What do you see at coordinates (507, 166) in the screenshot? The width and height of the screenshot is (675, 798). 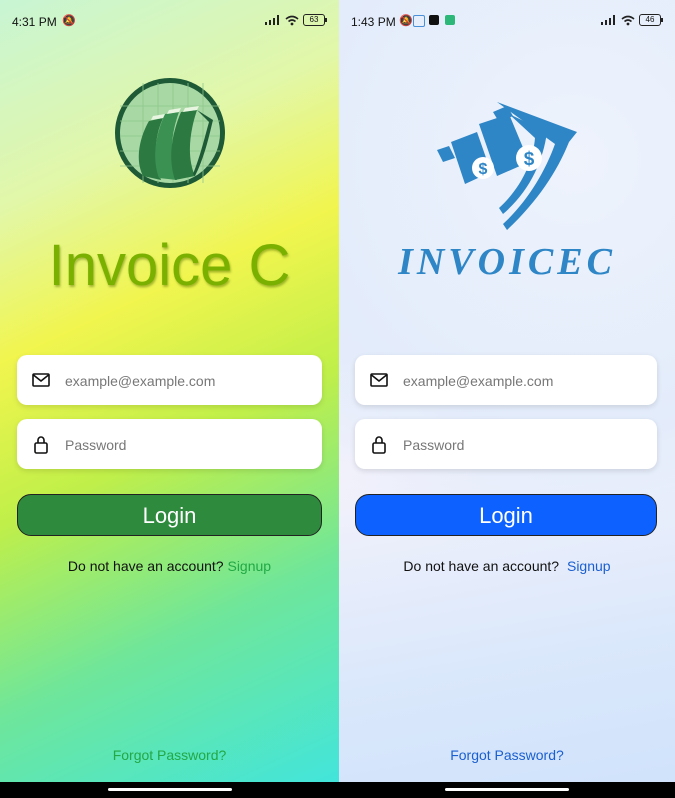 I see `money-logo-icon: $ $` at bounding box center [507, 166].